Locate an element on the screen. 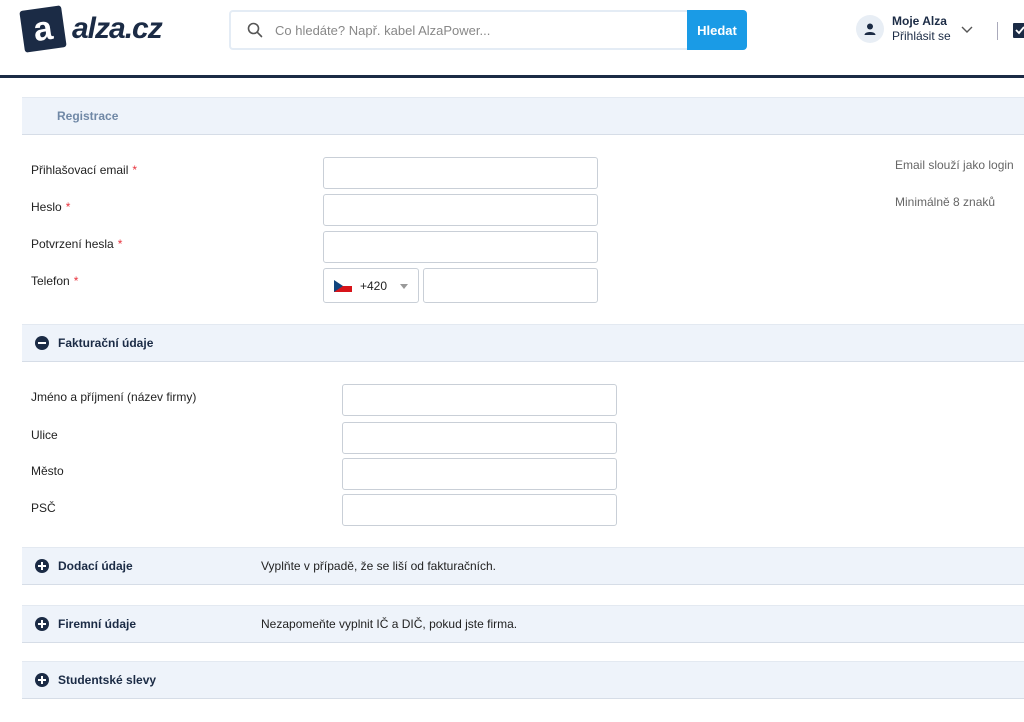 The image size is (1024, 722). password-confirm-label: Potvrzení hesla * is located at coordinates (77, 244).